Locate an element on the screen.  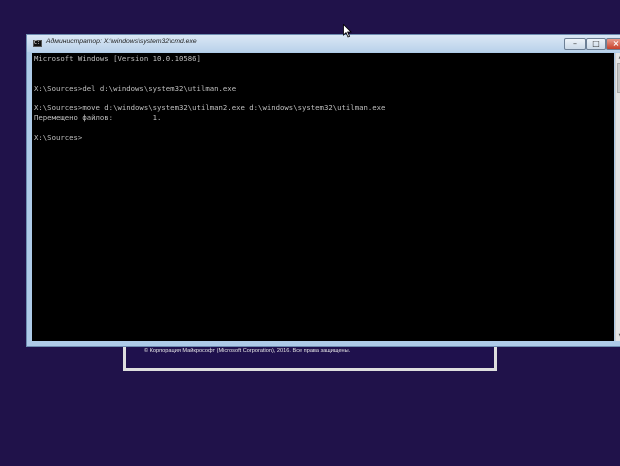
scroll-up-arrow-icon: ▲ is located at coordinates (618, 57).